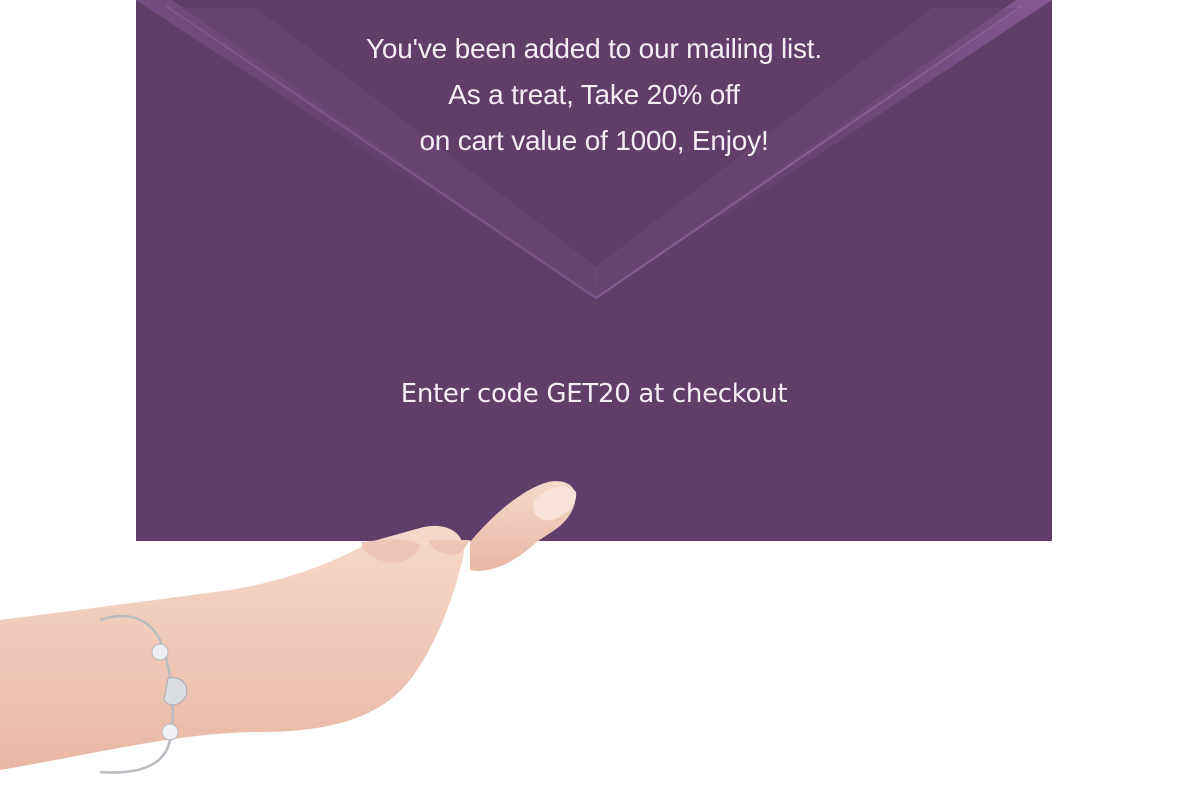  I want to click on message-line-3: on cart value of 1000, Enjoy!, so click(594, 140).